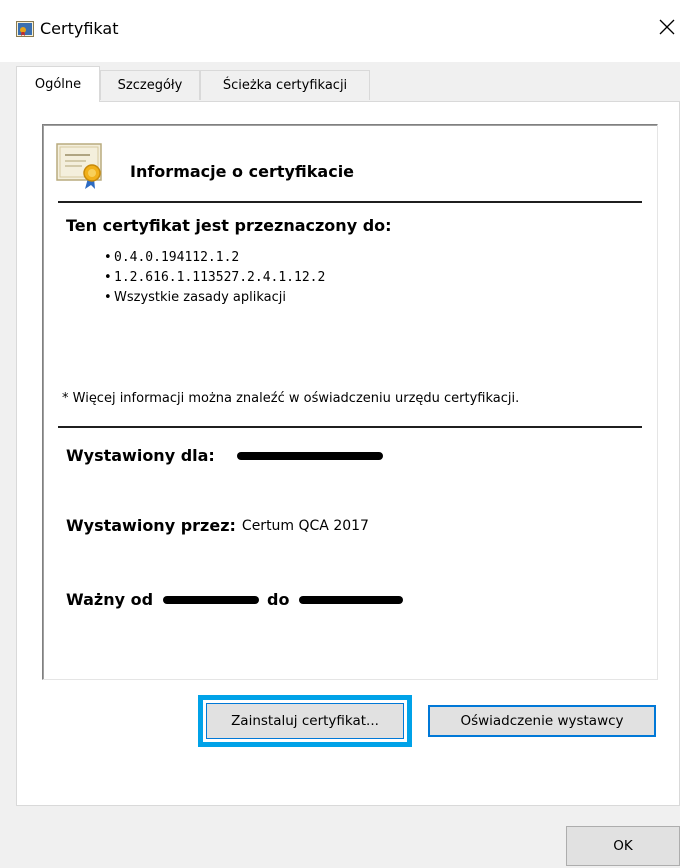 The width and height of the screenshot is (680, 868). I want to click on close-icon, so click(667, 29).